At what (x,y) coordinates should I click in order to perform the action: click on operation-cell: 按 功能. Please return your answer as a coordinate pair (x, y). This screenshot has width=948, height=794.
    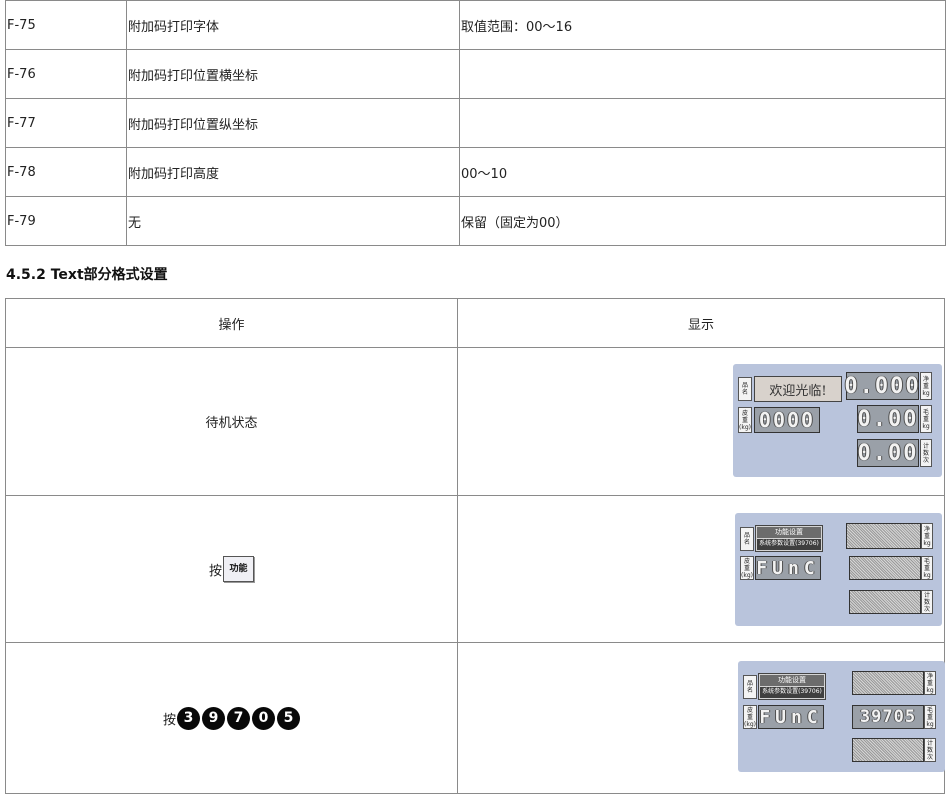
    Looking at the image, I should click on (231, 569).